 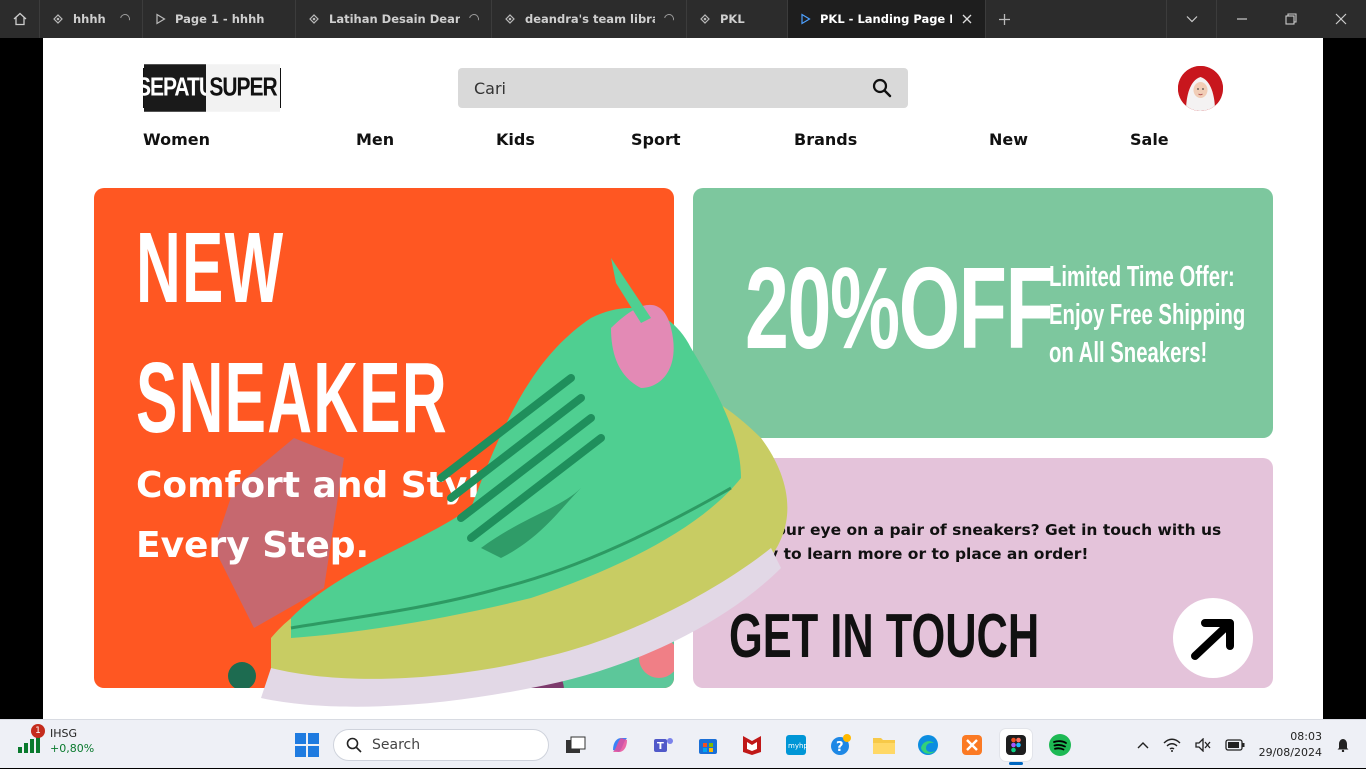 What do you see at coordinates (72, 748) in the screenshot?
I see `widget-change: +0,80%` at bounding box center [72, 748].